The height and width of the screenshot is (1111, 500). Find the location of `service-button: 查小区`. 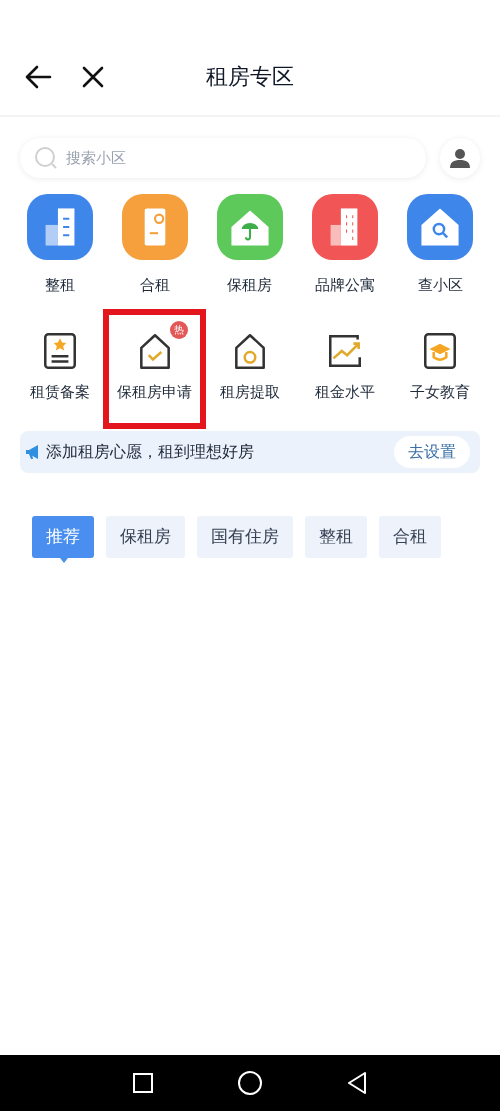

service-button: 查小区 is located at coordinates (440, 245).